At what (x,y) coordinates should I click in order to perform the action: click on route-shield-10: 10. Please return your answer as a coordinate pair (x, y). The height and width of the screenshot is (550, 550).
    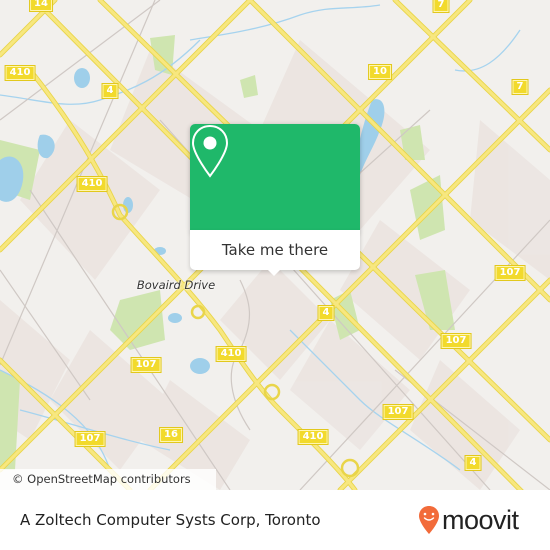
    Looking at the image, I should click on (380, 72).